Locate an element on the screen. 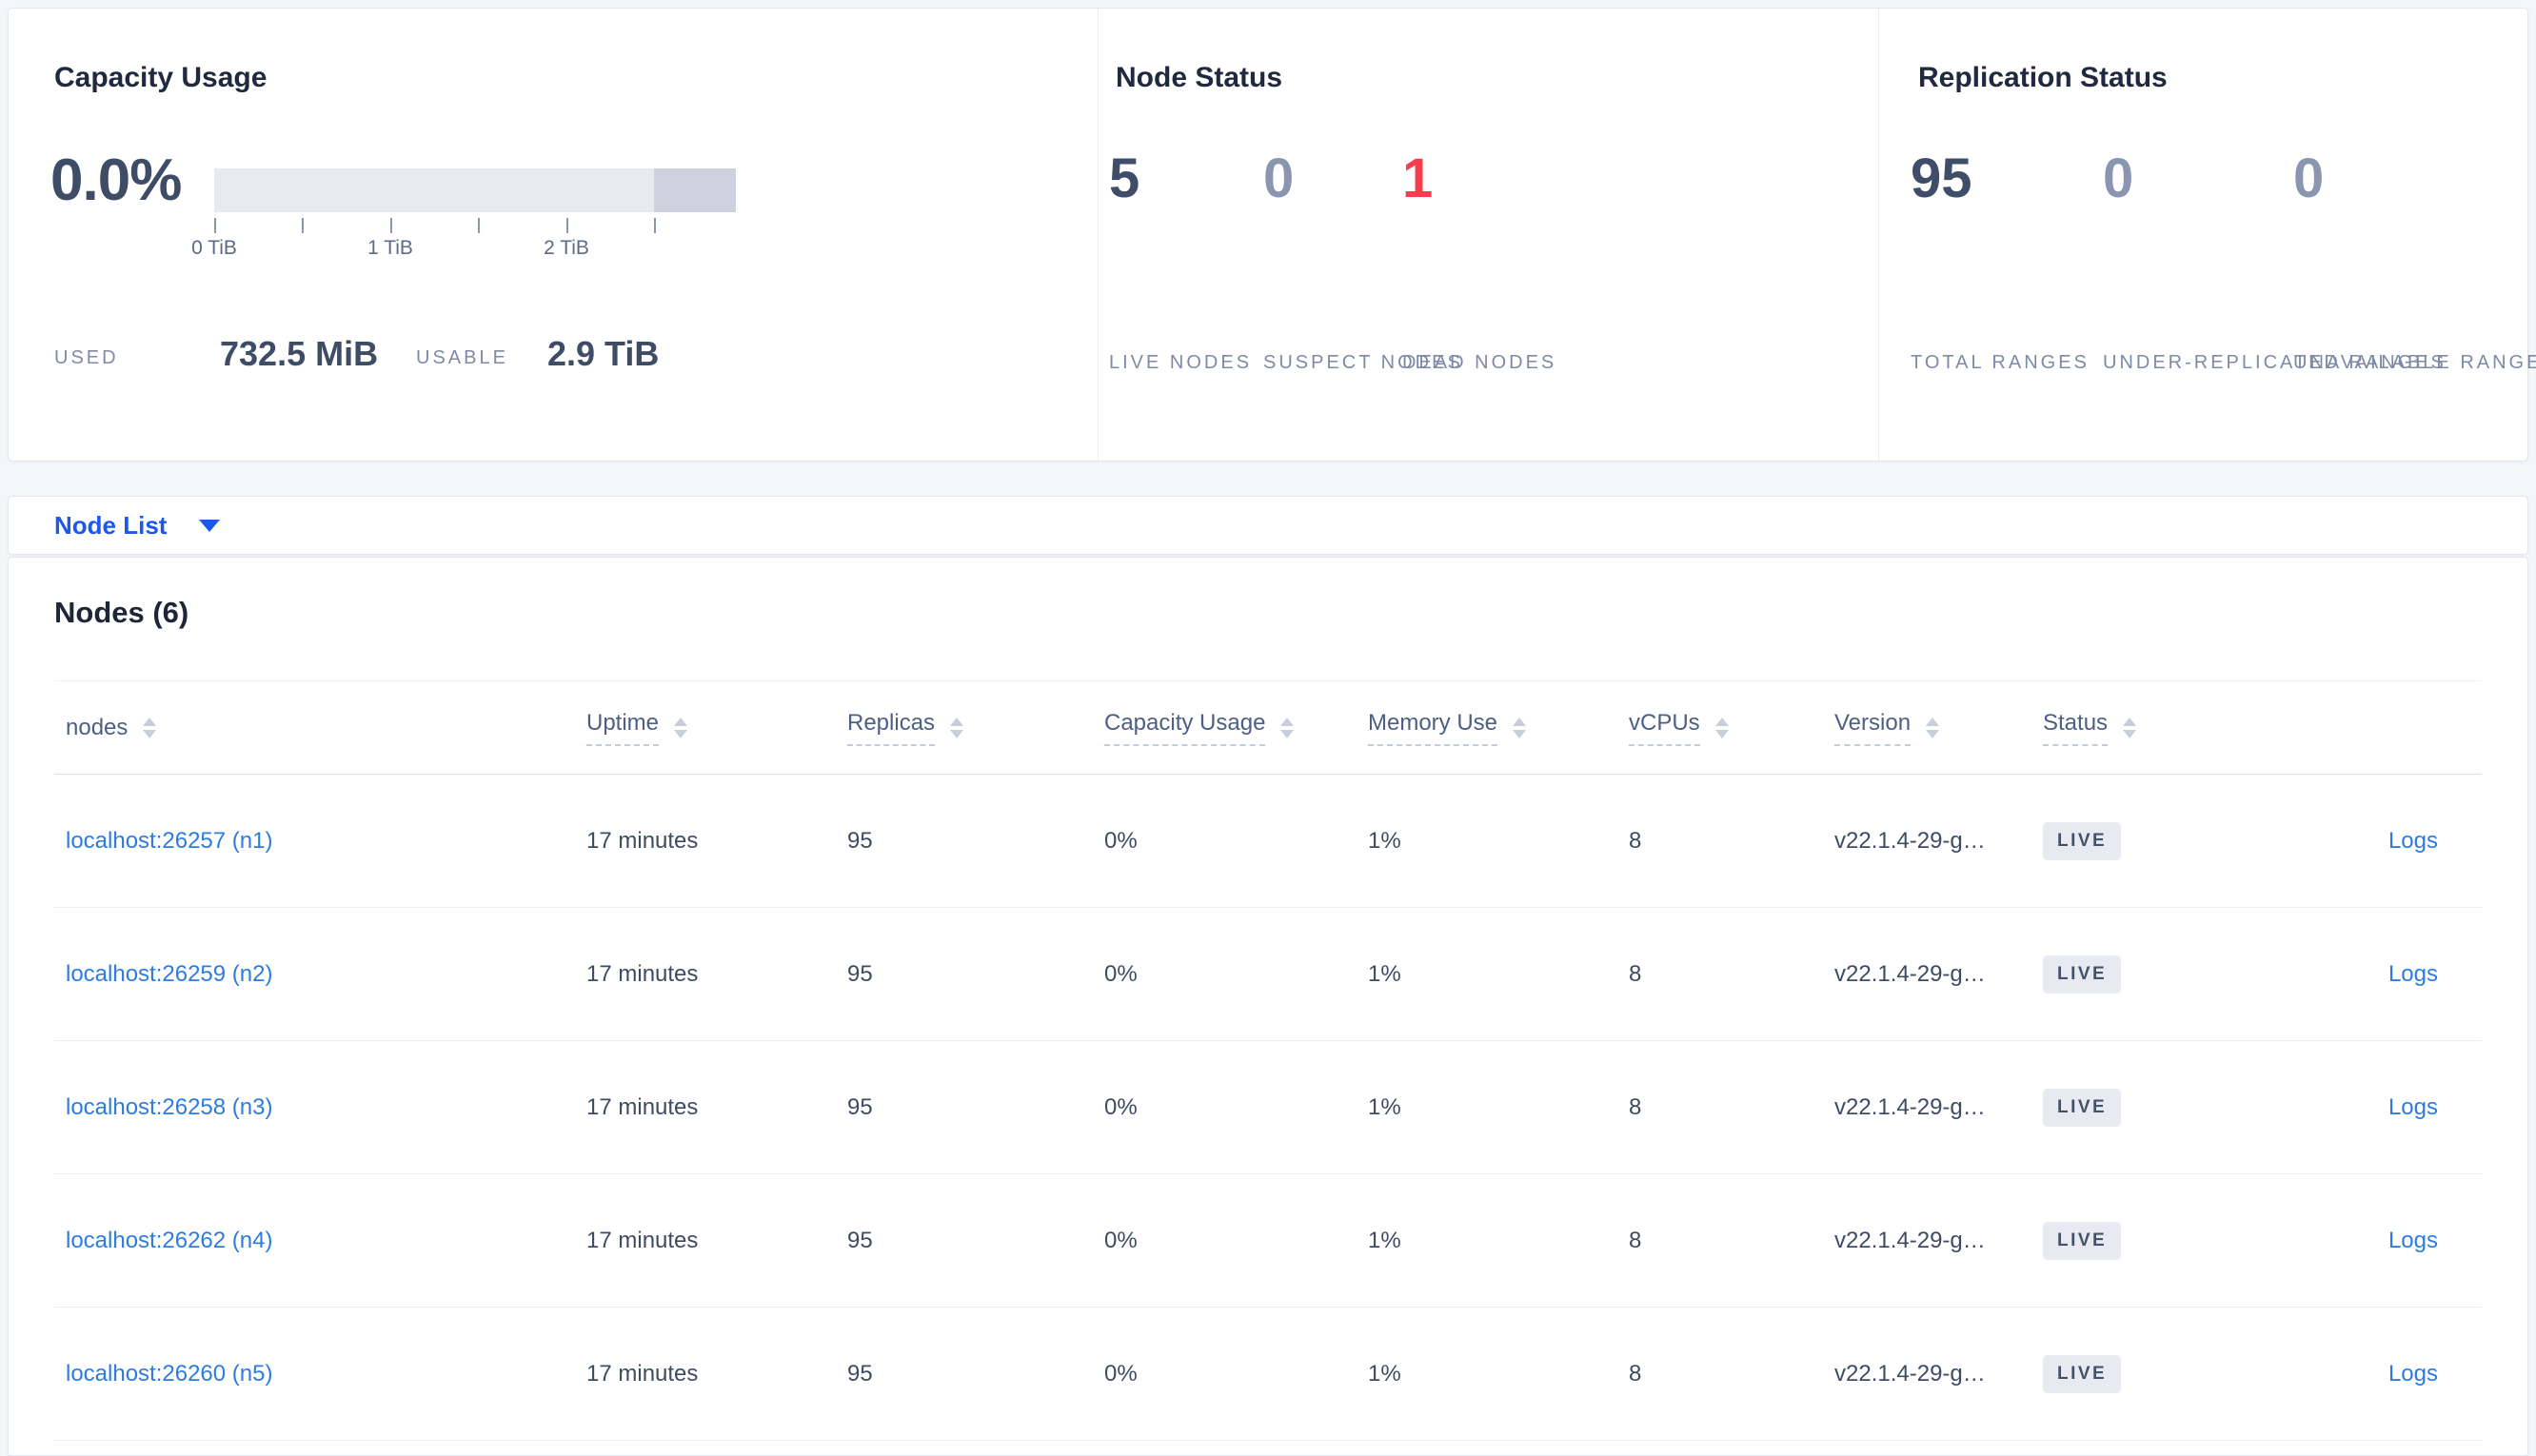  capacity-bar-extra-segment is located at coordinates (695, 190).